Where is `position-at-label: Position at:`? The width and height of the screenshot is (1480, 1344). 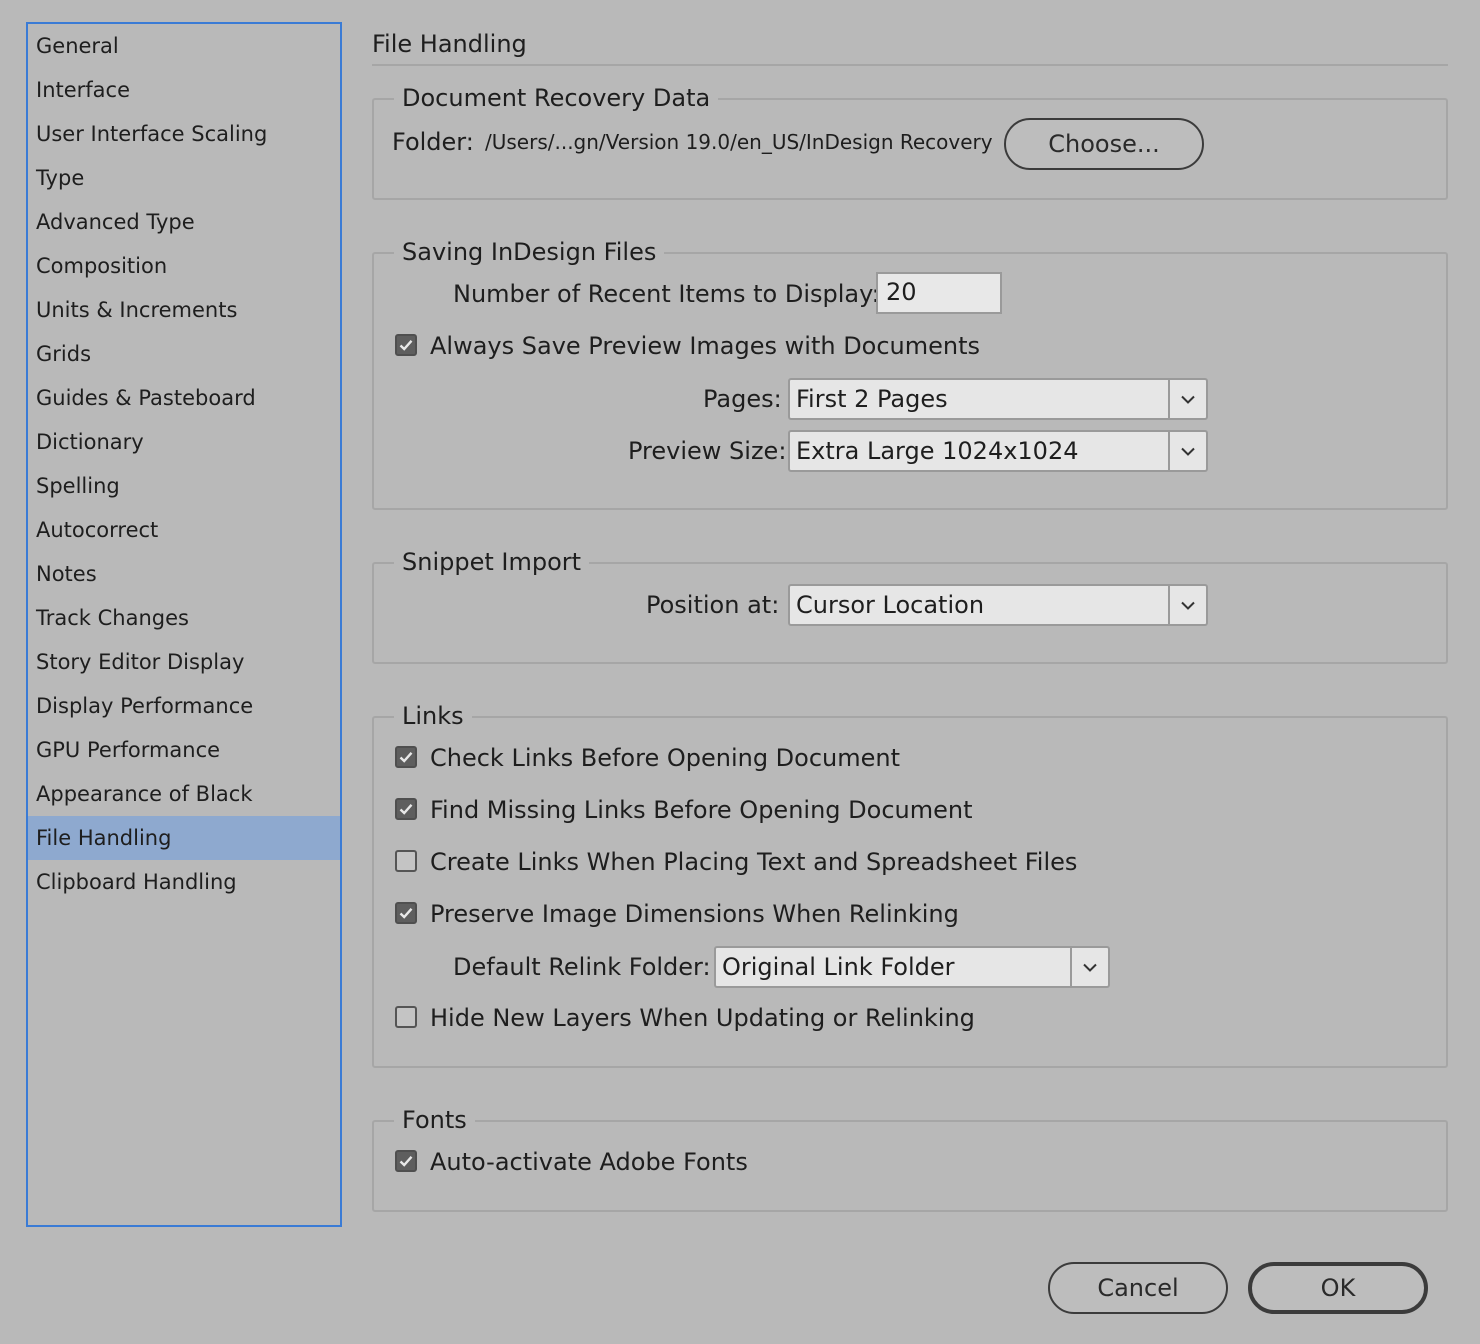 position-at-label: Position at: is located at coordinates (713, 605).